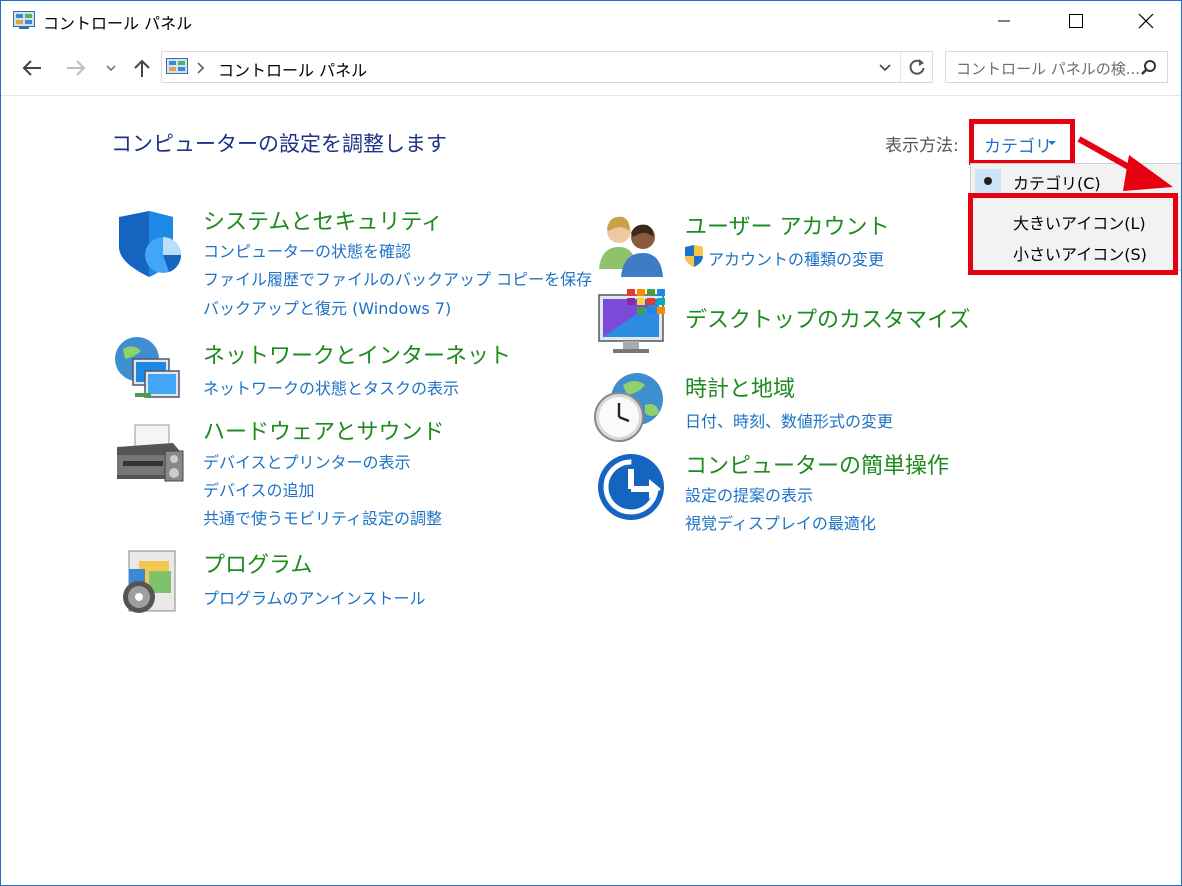 The width and height of the screenshot is (1182, 886). I want to click on link-optimize-visual-display: 視覚ディスプレイの最適化, so click(780, 522).